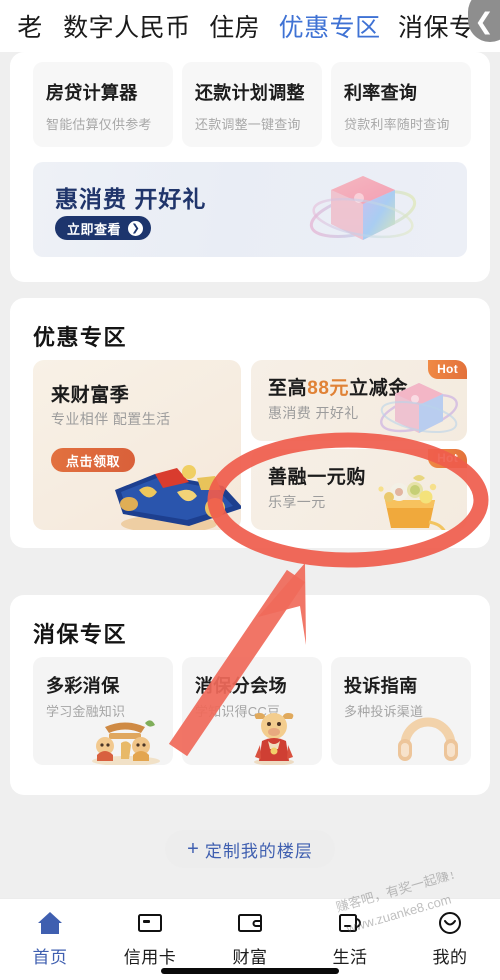 The width and height of the screenshot is (500, 980). I want to click on youhui-card-88-voucher: 至高88元立减金 惠消费 开好礼 Hot, so click(359, 400).